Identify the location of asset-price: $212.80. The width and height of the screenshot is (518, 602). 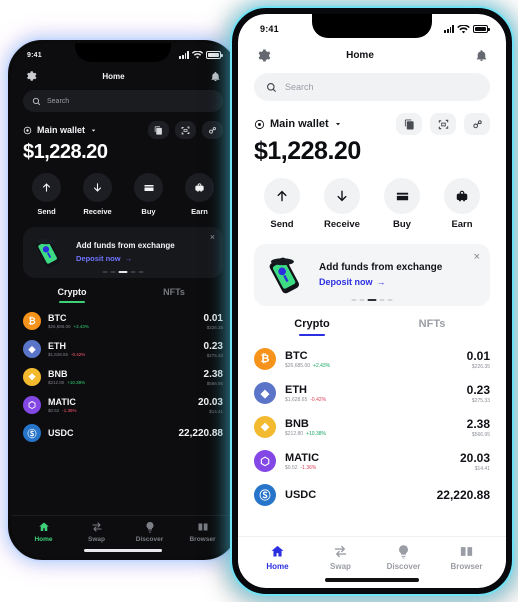
(294, 433).